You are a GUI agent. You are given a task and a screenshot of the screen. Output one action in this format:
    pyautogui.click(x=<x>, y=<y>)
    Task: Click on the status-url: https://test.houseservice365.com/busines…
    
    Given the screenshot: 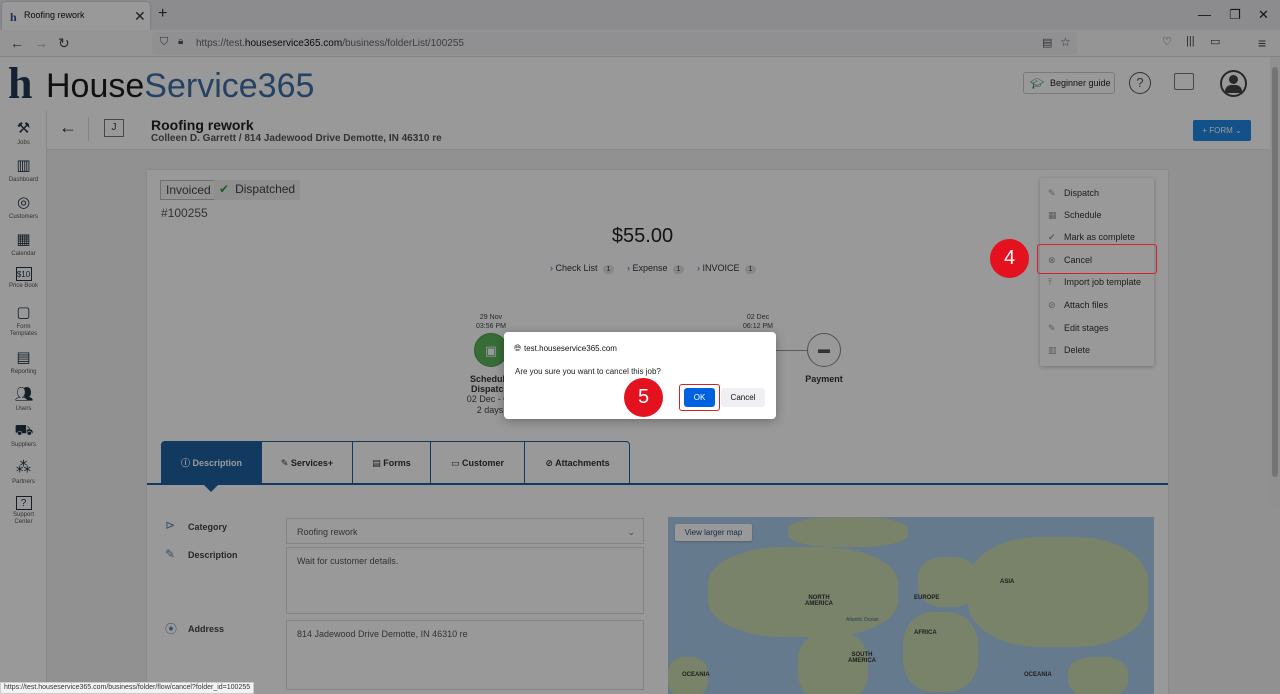 What is the action you would take?
    pyautogui.click(x=127, y=688)
    